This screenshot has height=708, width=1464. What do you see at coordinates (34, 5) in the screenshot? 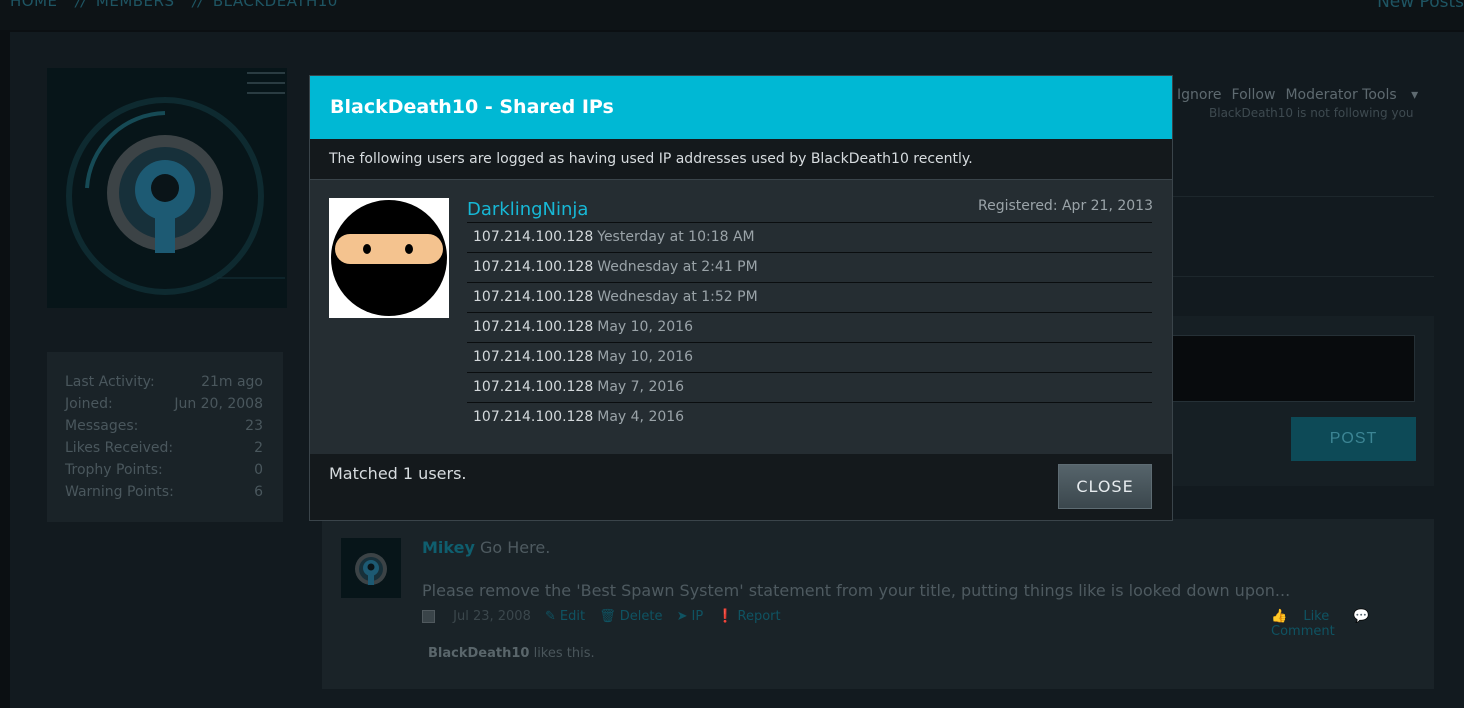
I see `breadcrumb-home: HOME` at bounding box center [34, 5].